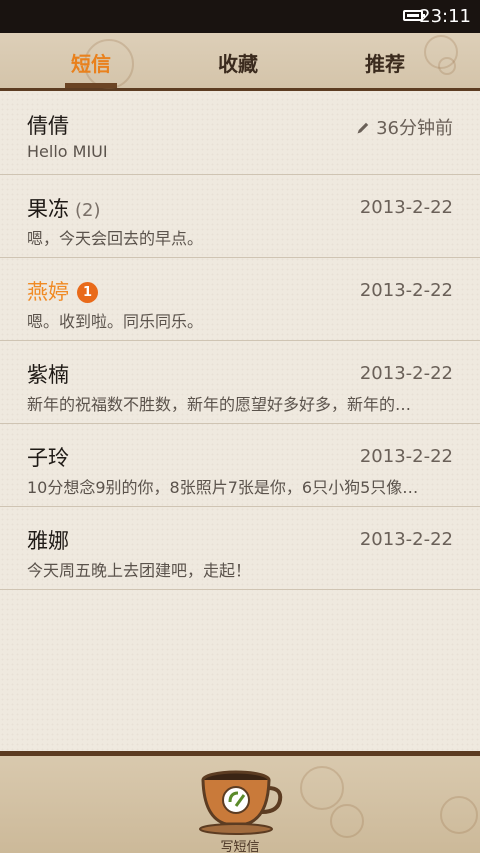 Image resolution: width=480 pixels, height=853 pixels. What do you see at coordinates (240, 299) in the screenshot?
I see `list-item: 燕婷 1 2013-2-22 嗯。收到啦。同乐同乐。` at bounding box center [240, 299].